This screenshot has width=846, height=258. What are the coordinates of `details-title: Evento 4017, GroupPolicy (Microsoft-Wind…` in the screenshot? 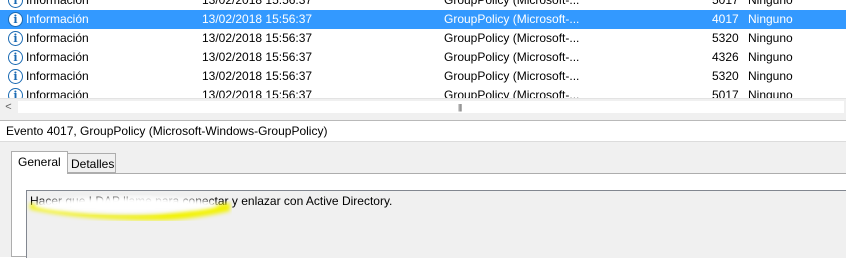 It's located at (423, 131).